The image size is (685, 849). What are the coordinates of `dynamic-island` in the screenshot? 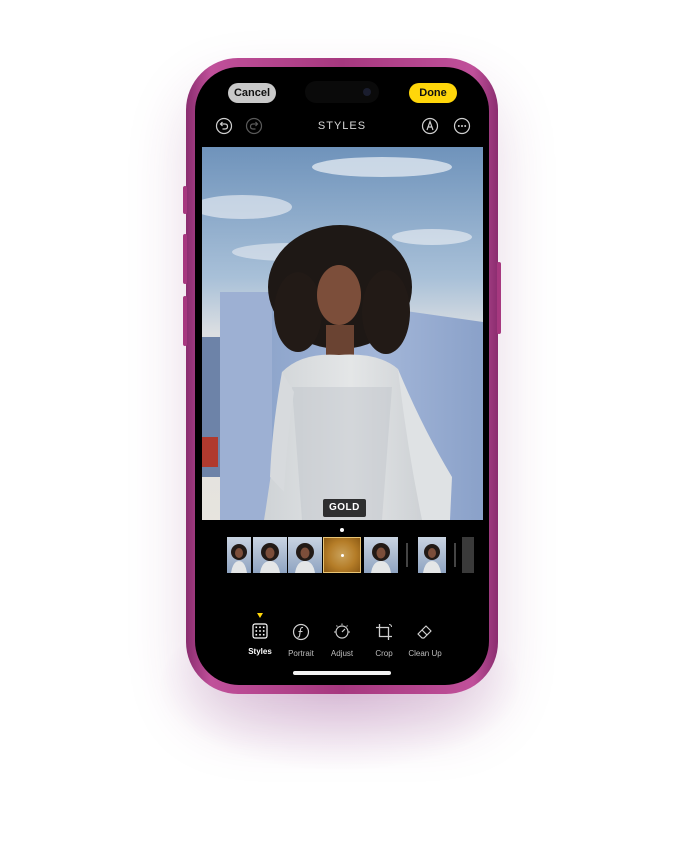 It's located at (342, 92).